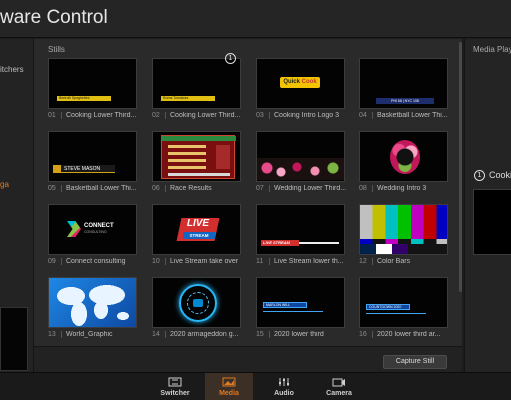 The width and height of the screenshot is (511, 400). Describe the element at coordinates (84, 98) in the screenshot. I see `lower-third-bar: Bertrolli Spaghettini` at that location.